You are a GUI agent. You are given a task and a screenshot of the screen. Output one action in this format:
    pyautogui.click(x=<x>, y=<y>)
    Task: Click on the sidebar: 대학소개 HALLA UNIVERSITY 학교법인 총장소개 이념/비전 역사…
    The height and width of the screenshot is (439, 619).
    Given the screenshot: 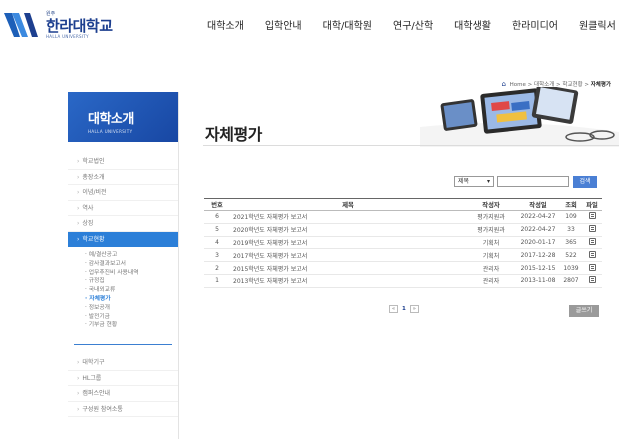 What is the action you would take?
    pyautogui.click(x=123, y=265)
    